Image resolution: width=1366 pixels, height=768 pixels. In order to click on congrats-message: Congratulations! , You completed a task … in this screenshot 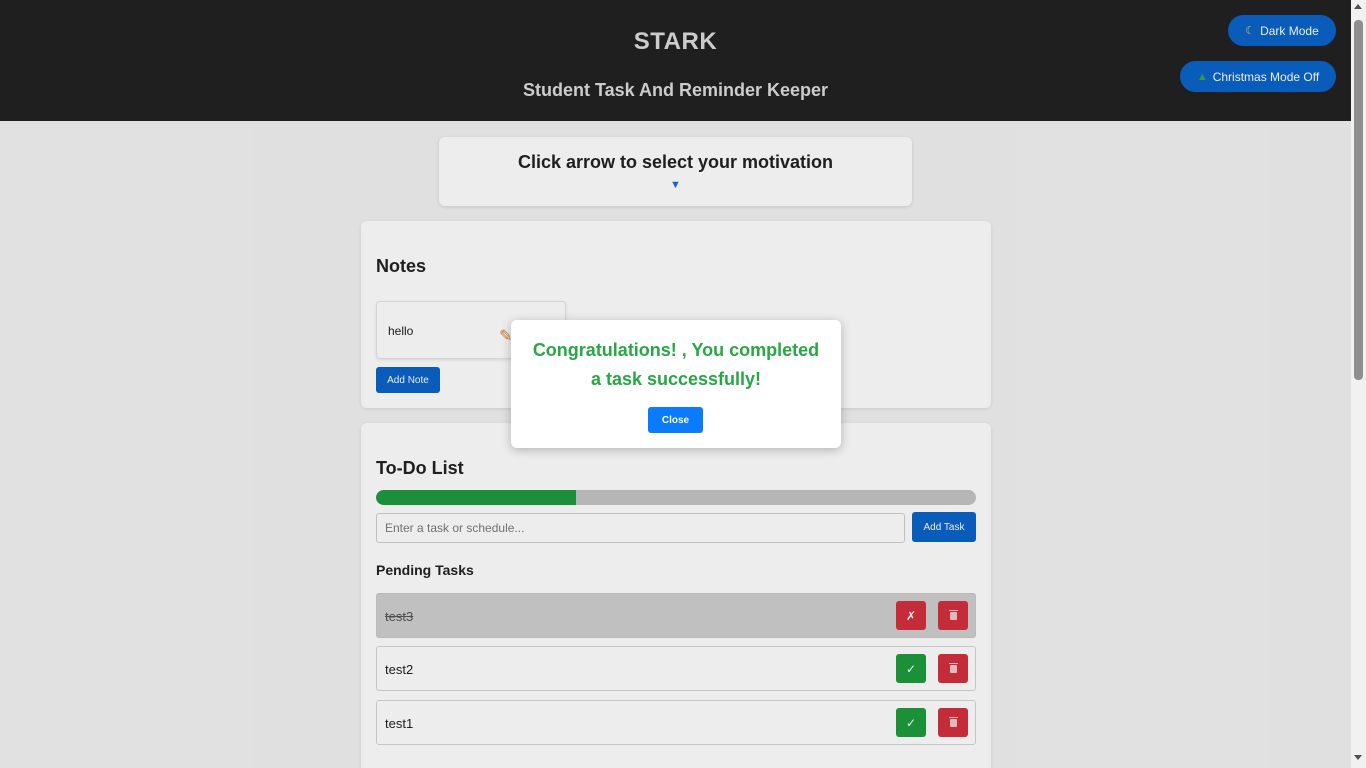, I will do `click(676, 364)`.